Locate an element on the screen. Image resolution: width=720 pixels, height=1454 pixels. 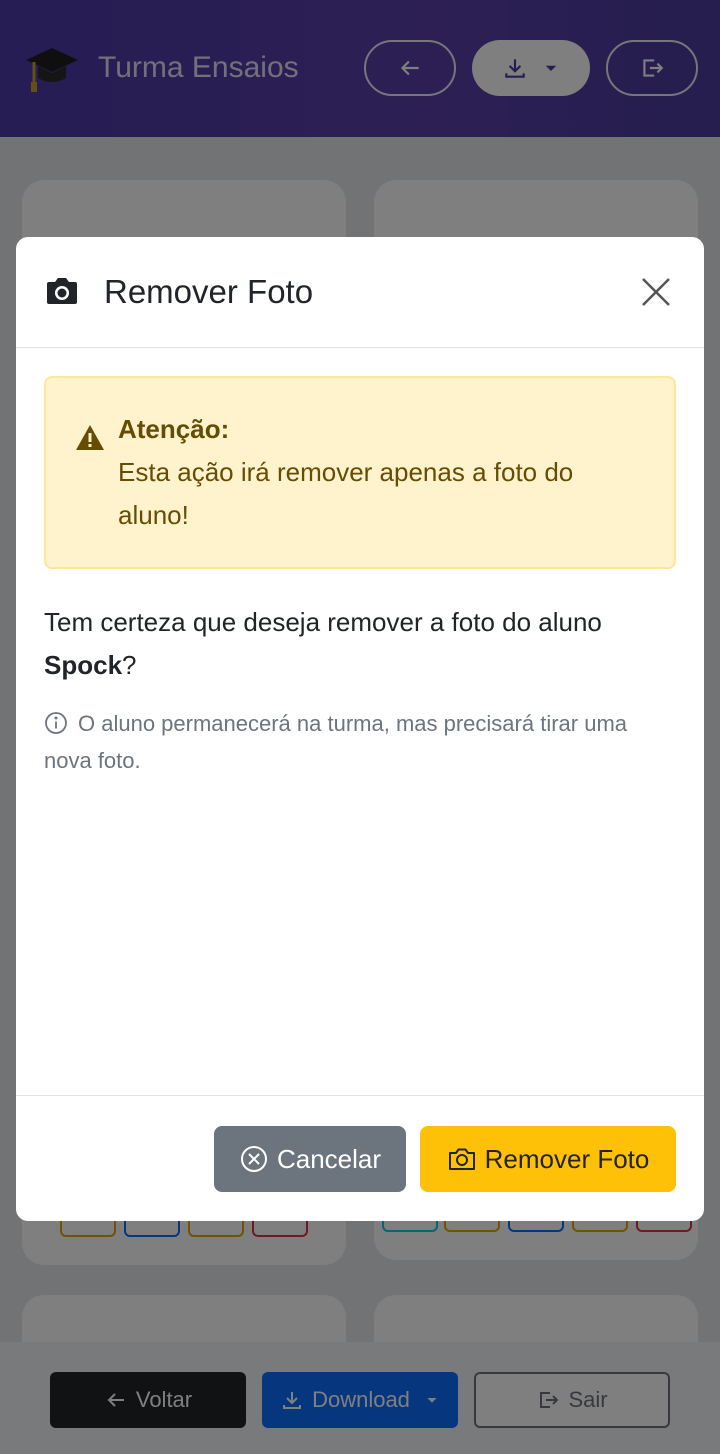
modal-header: Remover Foto is located at coordinates (360, 292).